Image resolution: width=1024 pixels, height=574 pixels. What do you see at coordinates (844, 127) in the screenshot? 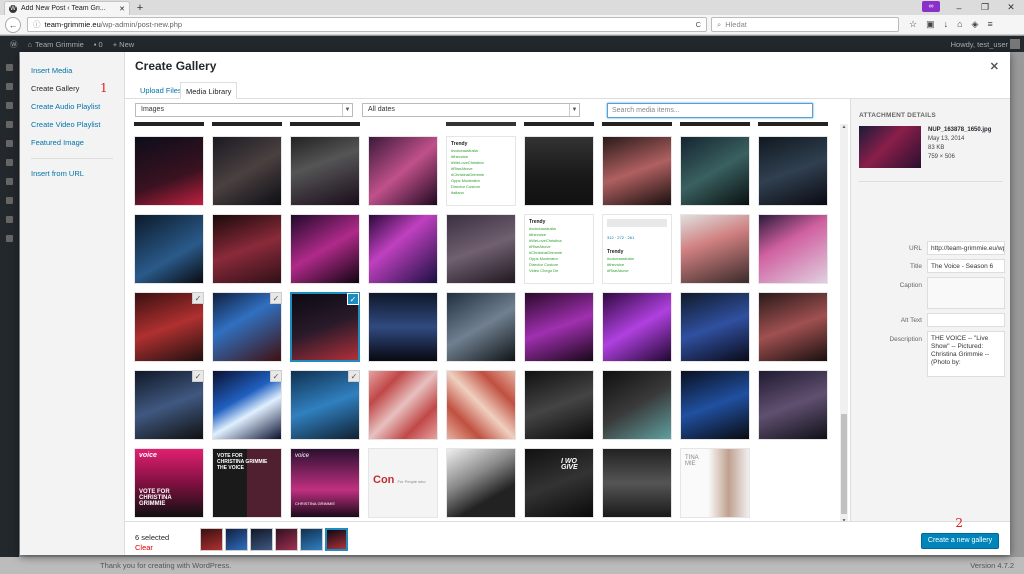
I see `scroll-up-icon: ▲` at bounding box center [844, 127].